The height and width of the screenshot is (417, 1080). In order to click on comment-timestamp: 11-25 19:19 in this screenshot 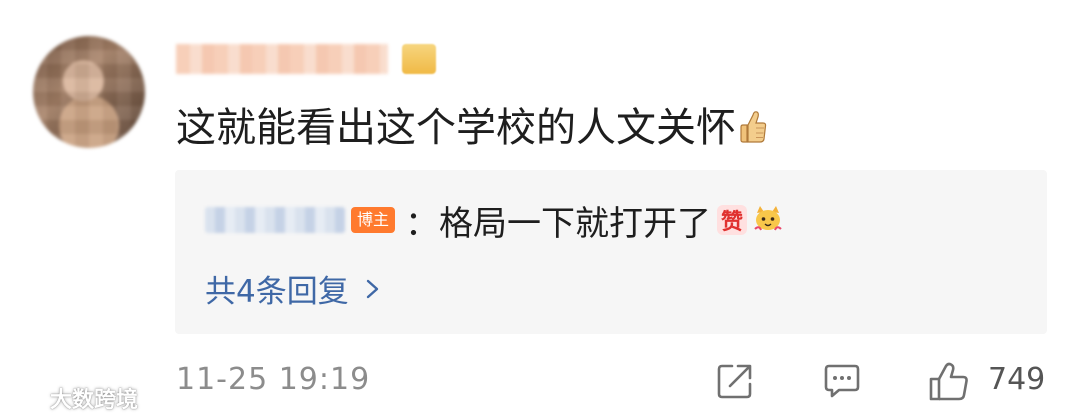, I will do `click(273, 379)`.